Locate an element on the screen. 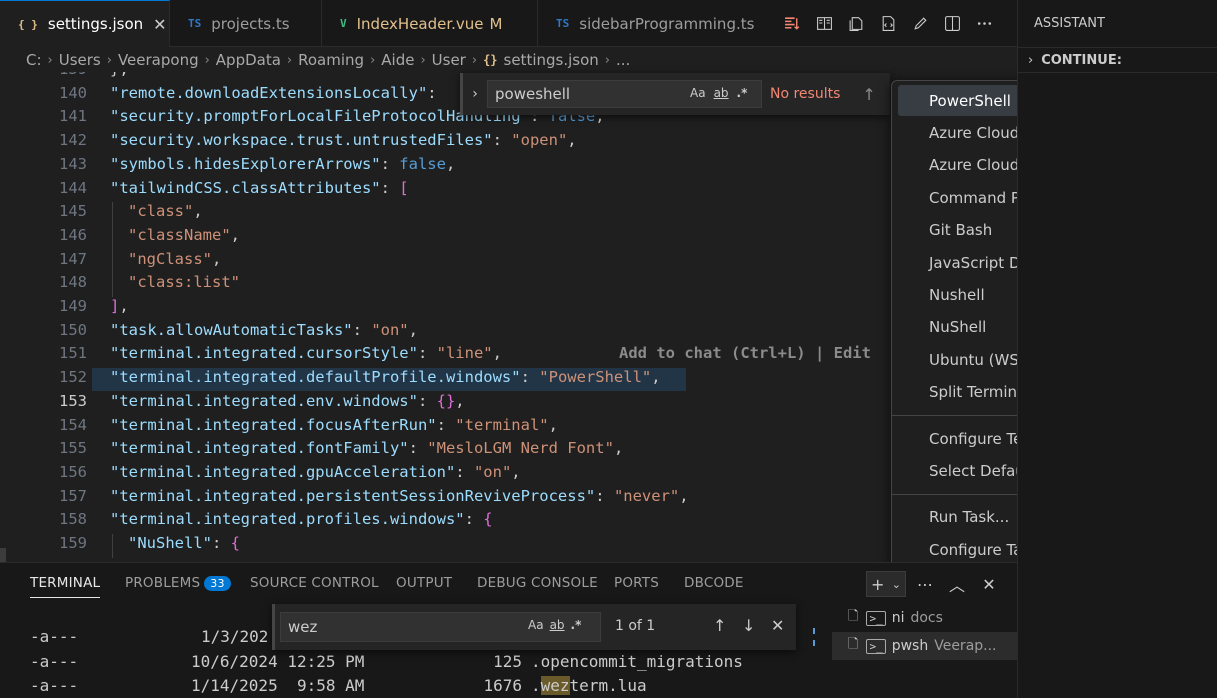 The height and width of the screenshot is (698, 1217). code-line: 144 "tailwindCSS.classAttributes": [ is located at coordinates (508, 191).